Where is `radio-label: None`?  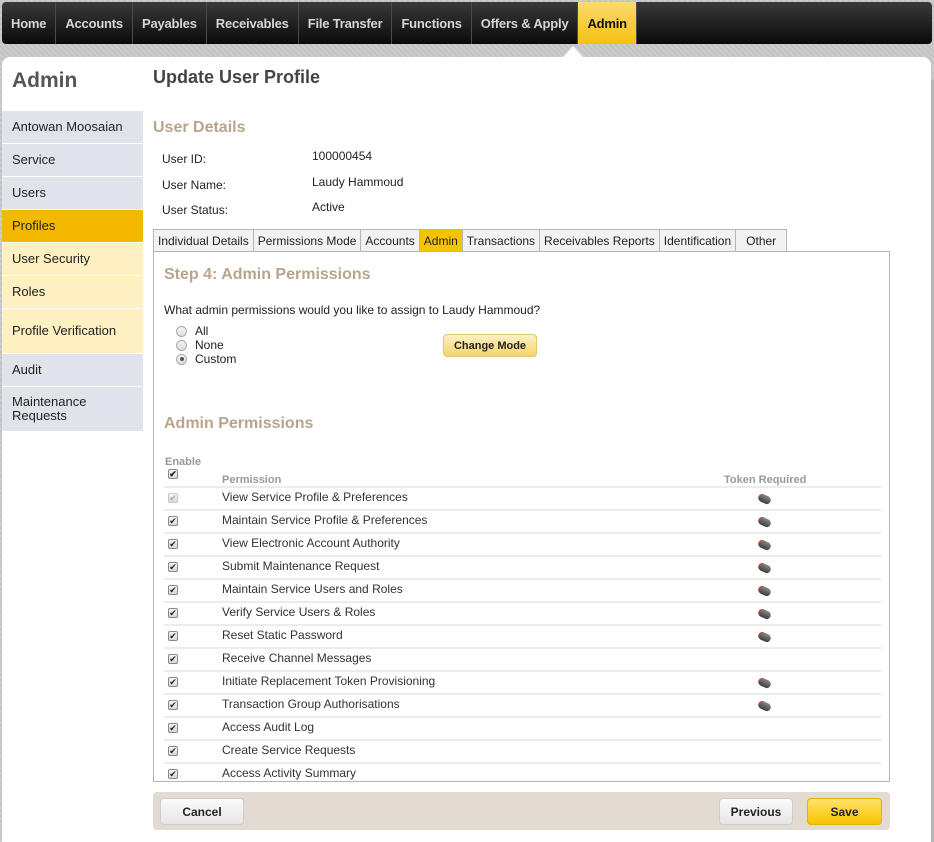 radio-label: None is located at coordinates (209, 345).